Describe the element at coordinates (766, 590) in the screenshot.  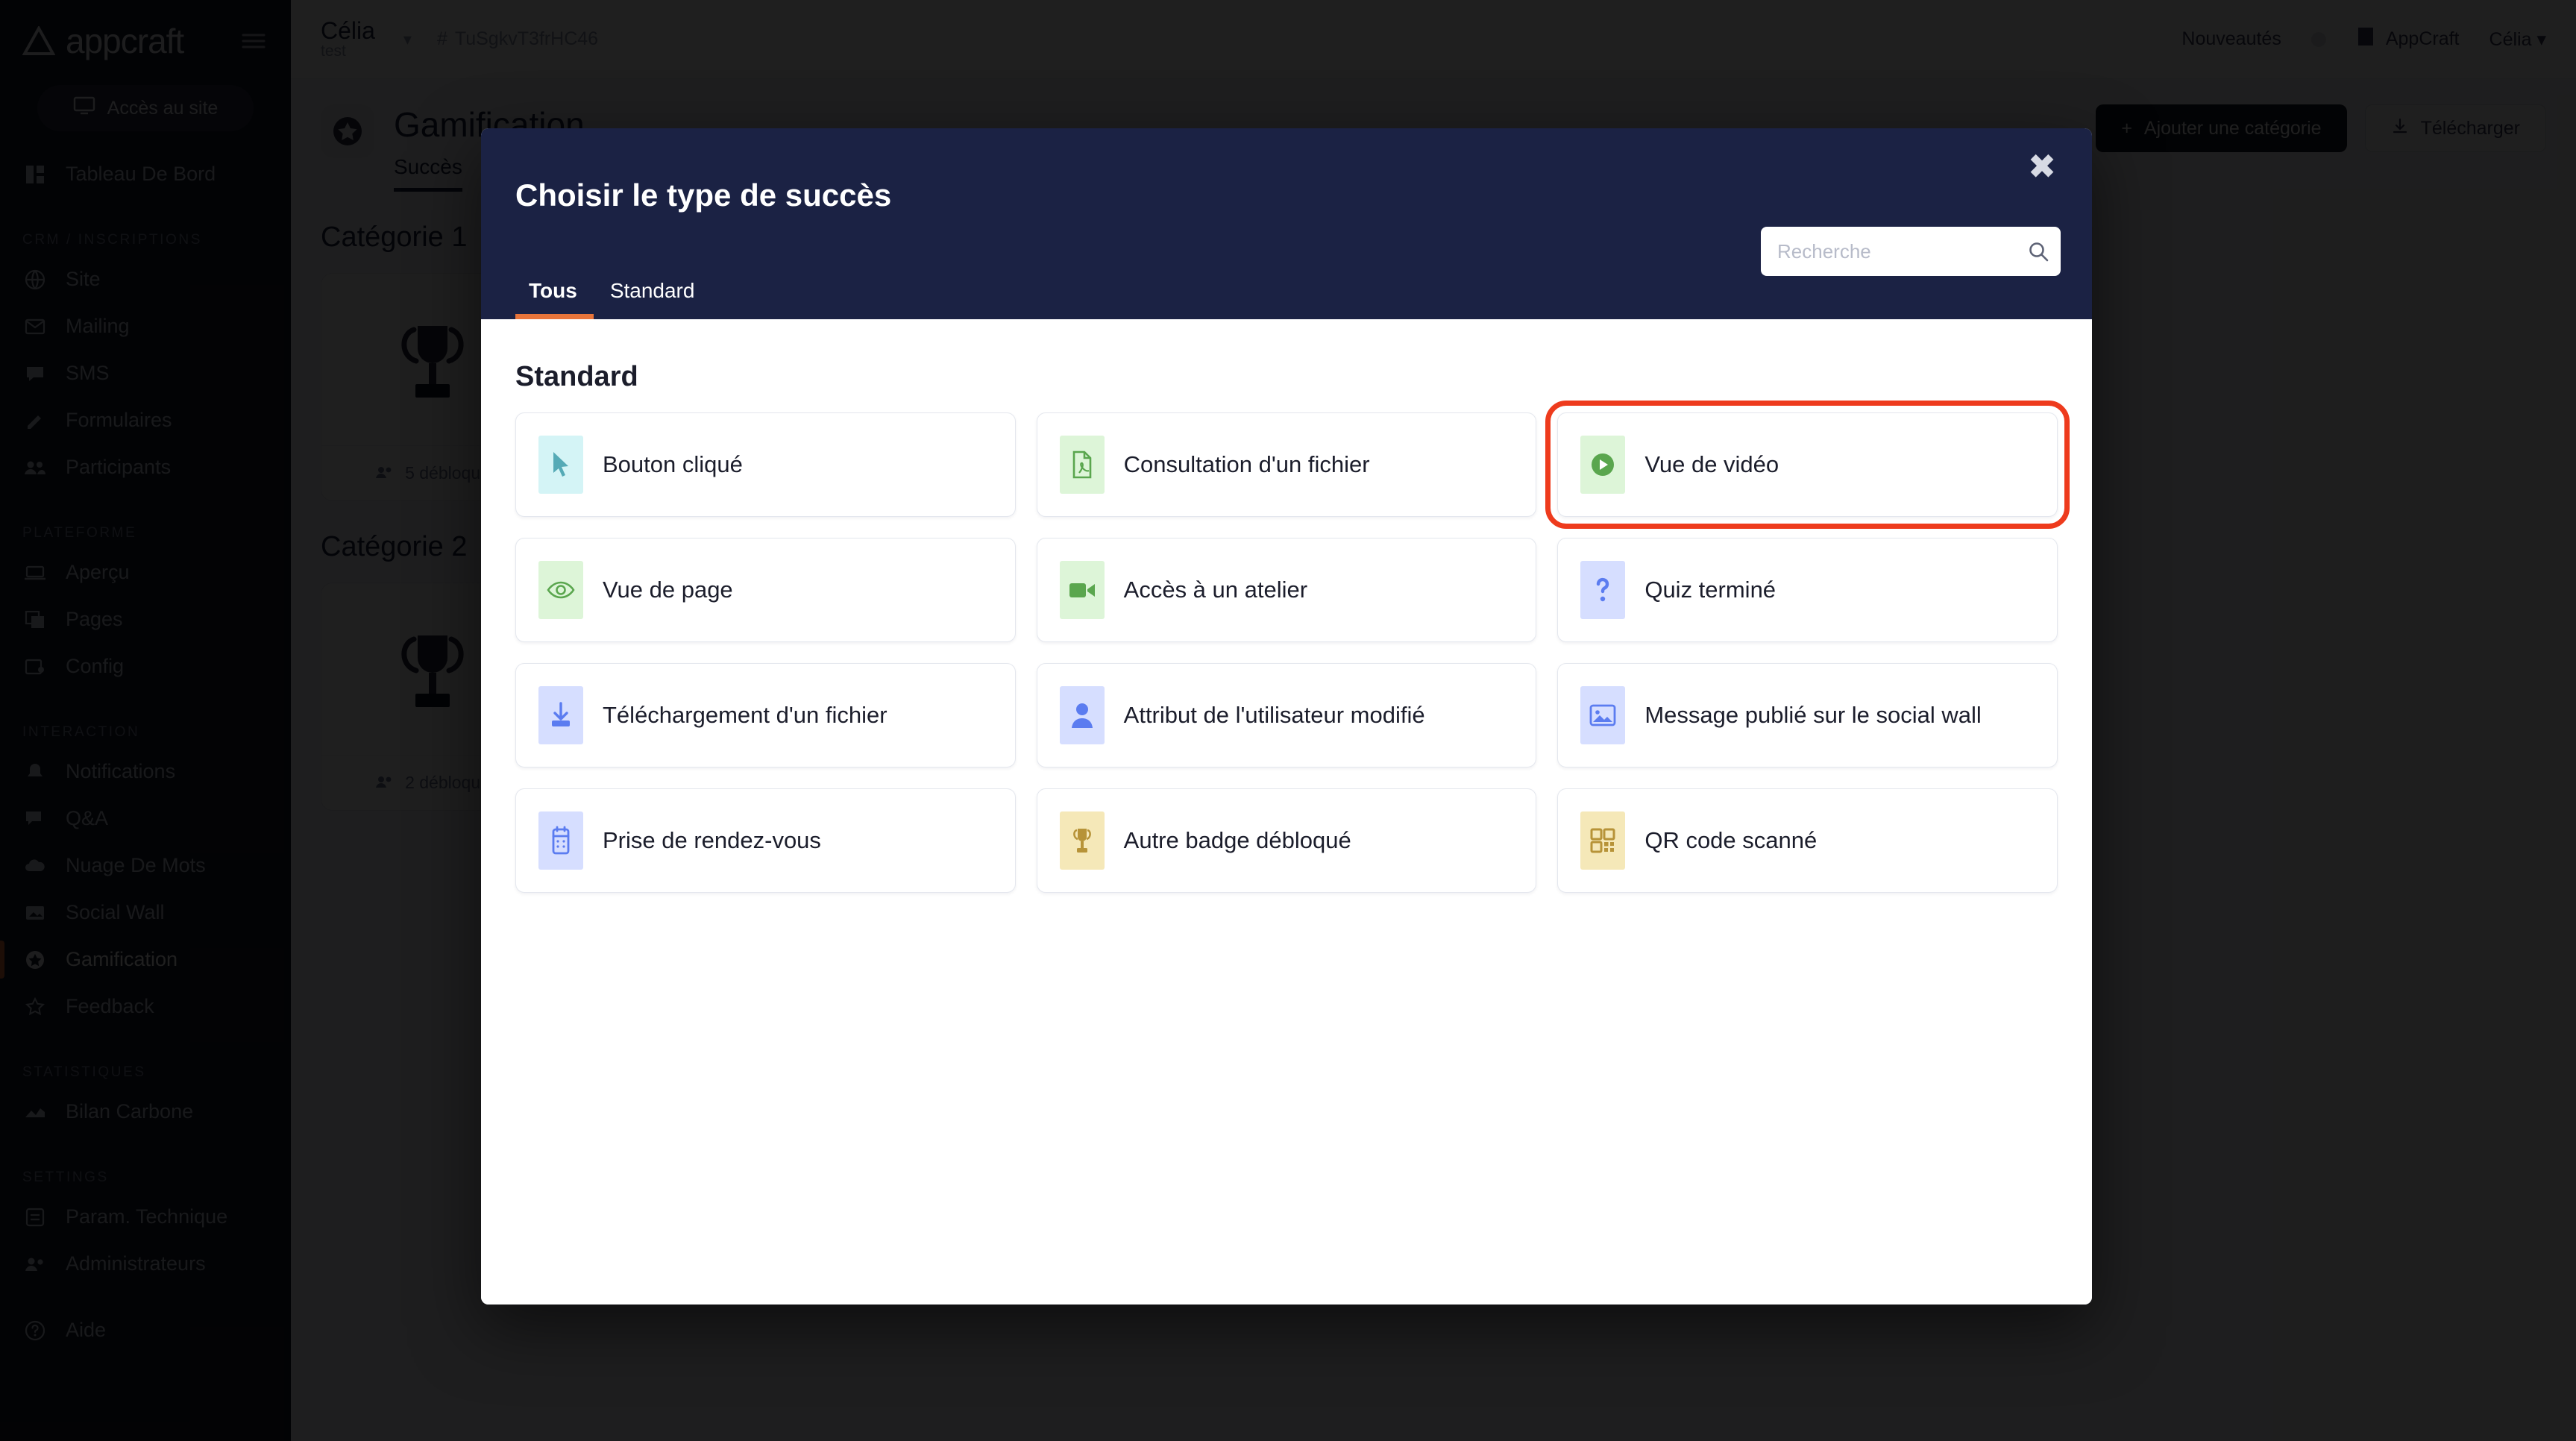
I see `success-type-card-vue-de-page: Vue de page` at that location.